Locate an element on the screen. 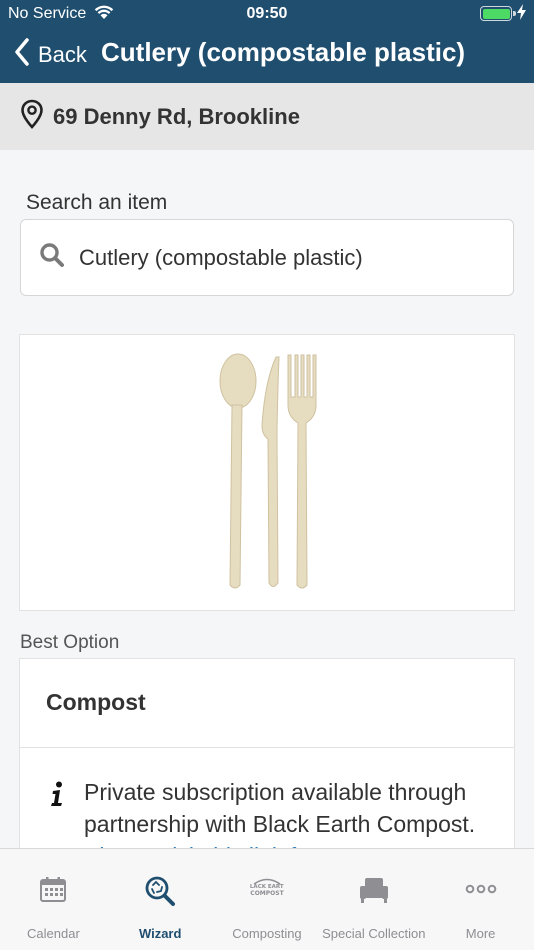 The height and width of the screenshot is (950, 534). search-input: Cutlery (compostable plastic) is located at coordinates (267, 257).